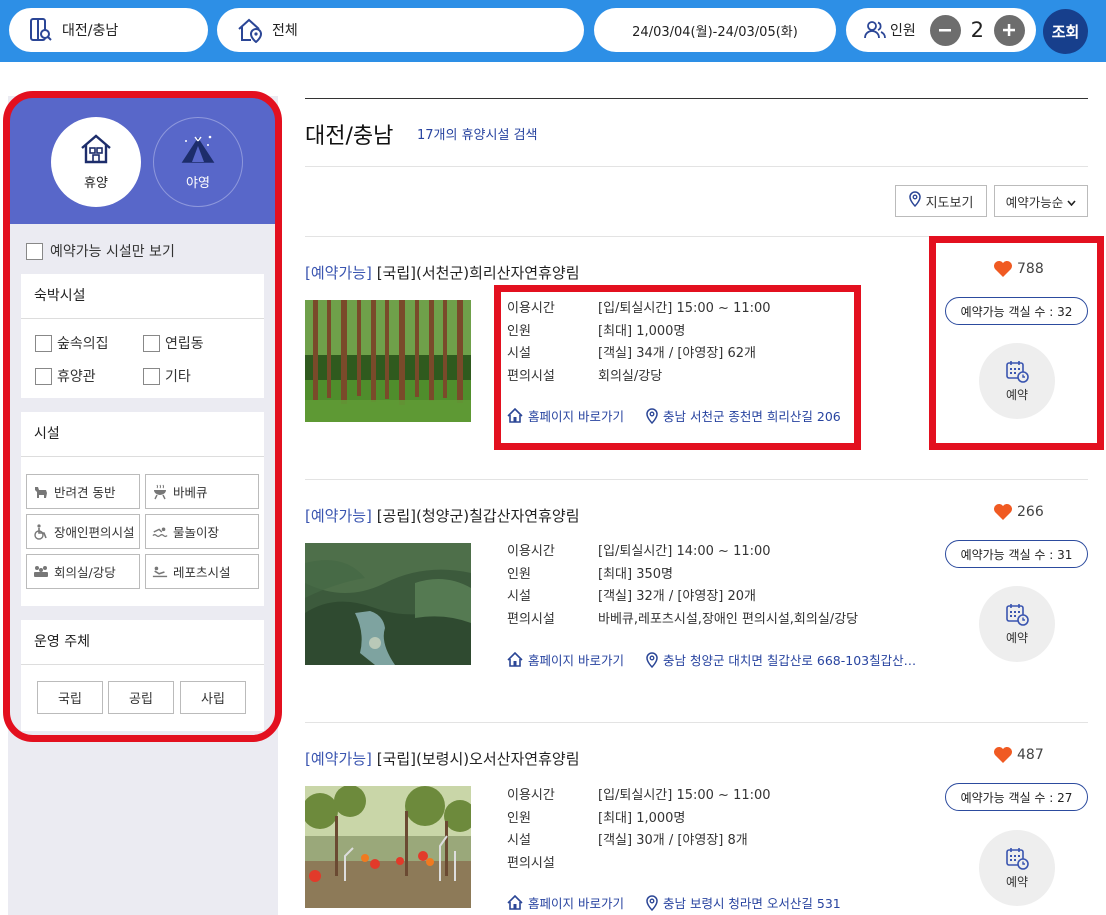  I want to click on minus-icon, so click(945, 30).